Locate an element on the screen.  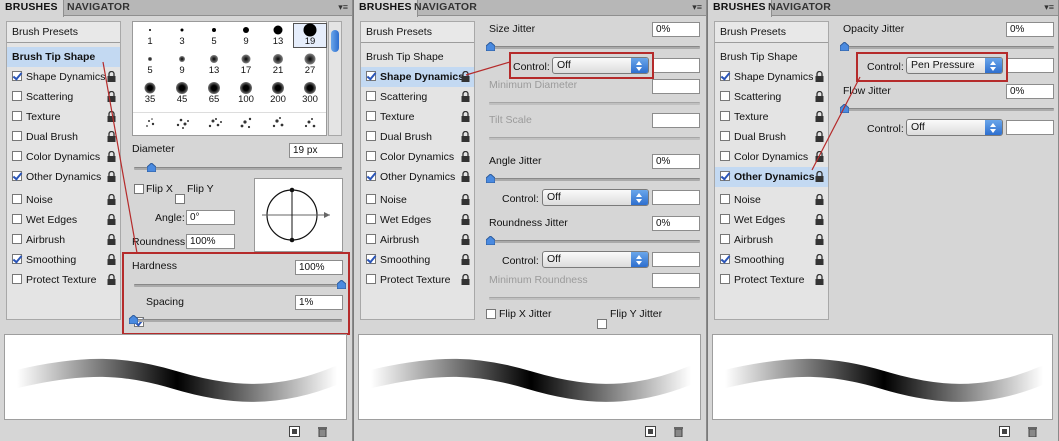
flow-control-field is located at coordinates (1030, 127).